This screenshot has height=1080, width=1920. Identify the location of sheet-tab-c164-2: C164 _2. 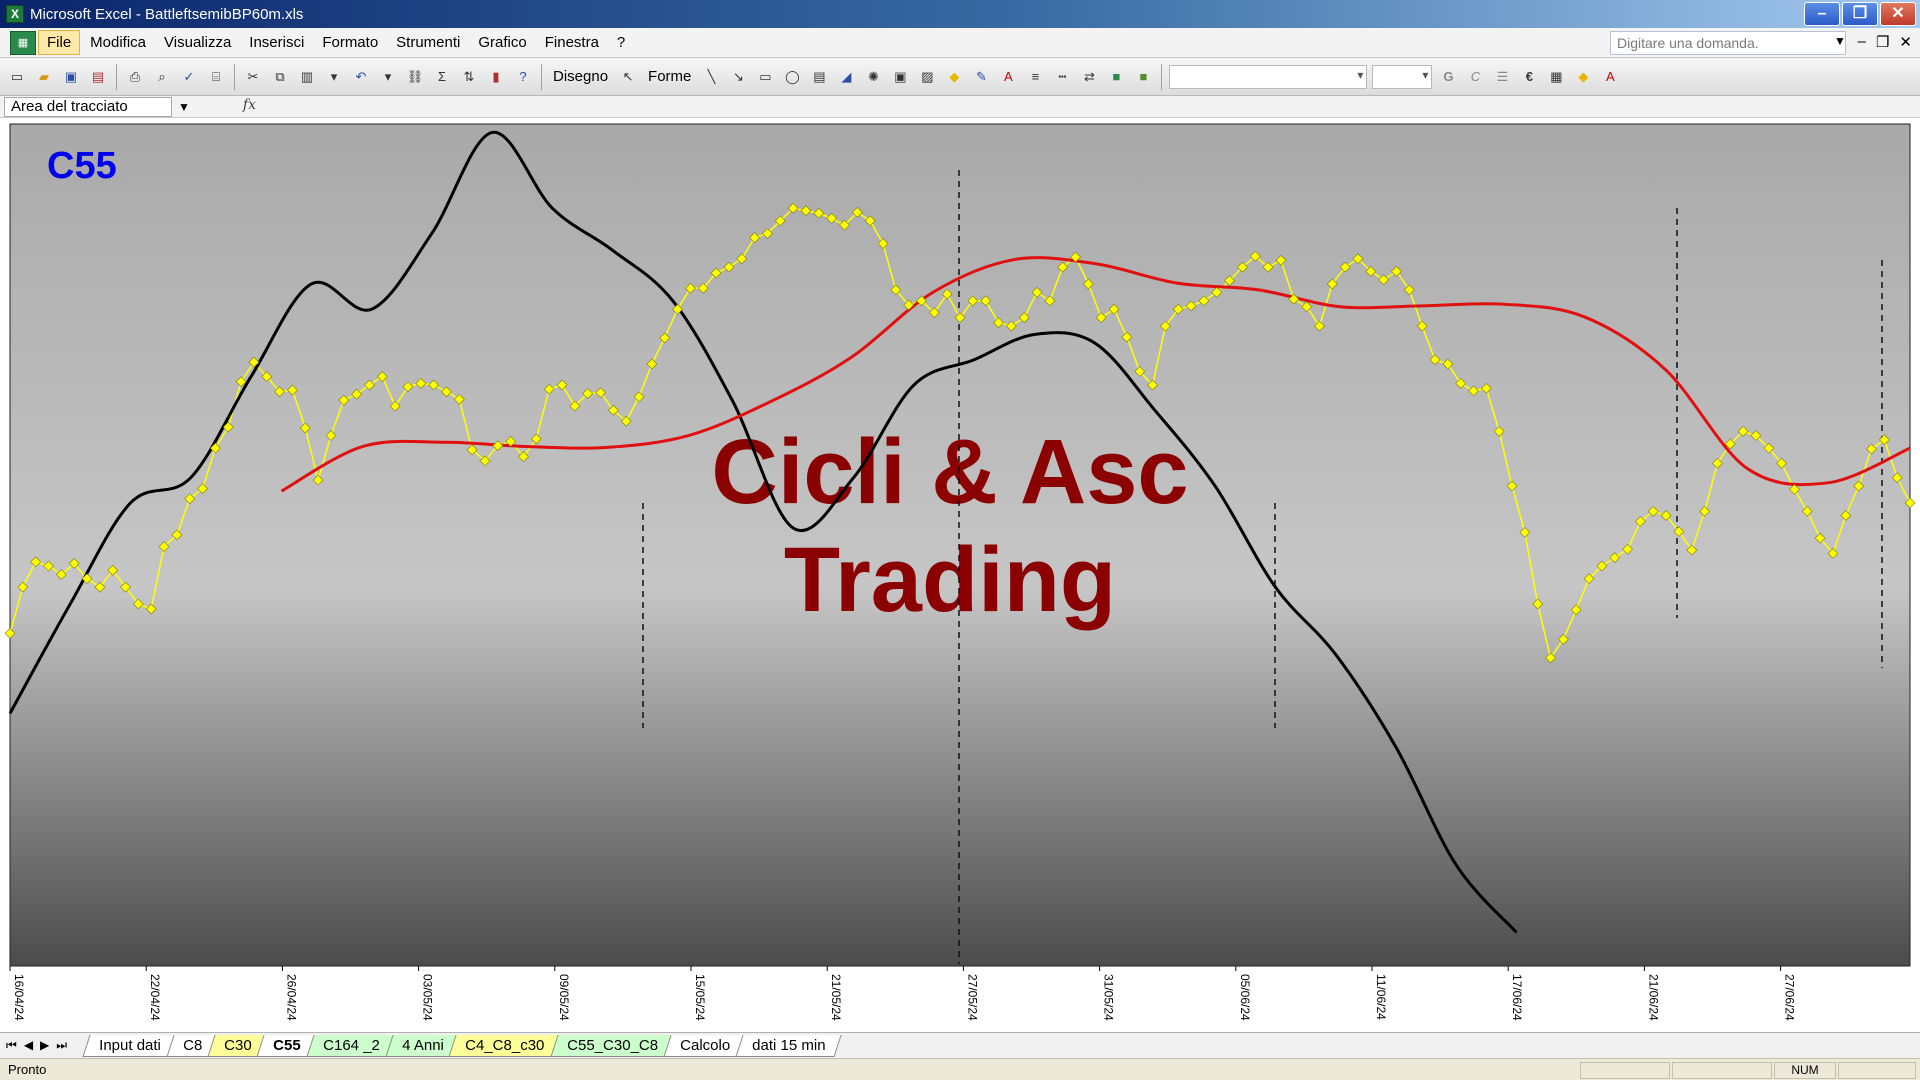
(351, 1045).